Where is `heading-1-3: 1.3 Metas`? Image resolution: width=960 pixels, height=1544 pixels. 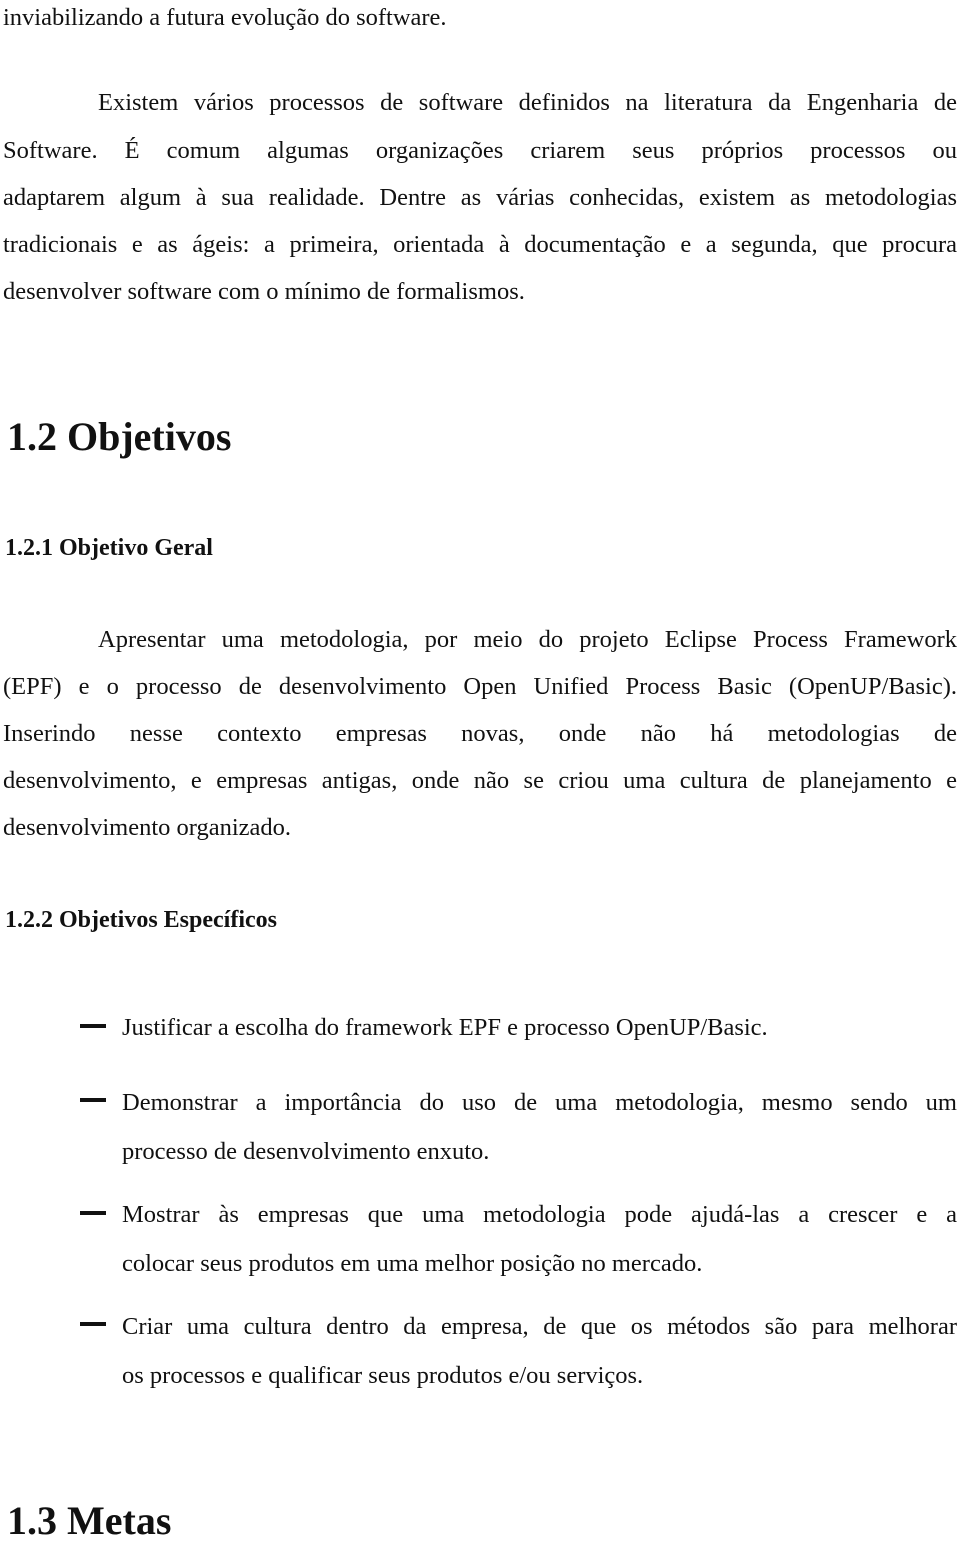 heading-1-3: 1.3 Metas is located at coordinates (89, 1520).